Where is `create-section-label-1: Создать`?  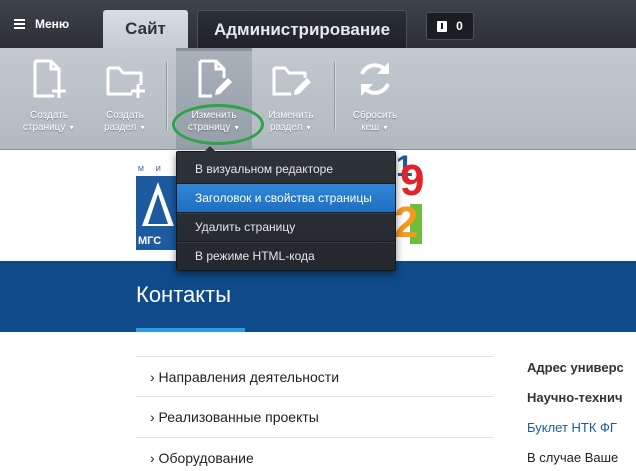 create-section-label-1: Создать is located at coordinates (124, 115).